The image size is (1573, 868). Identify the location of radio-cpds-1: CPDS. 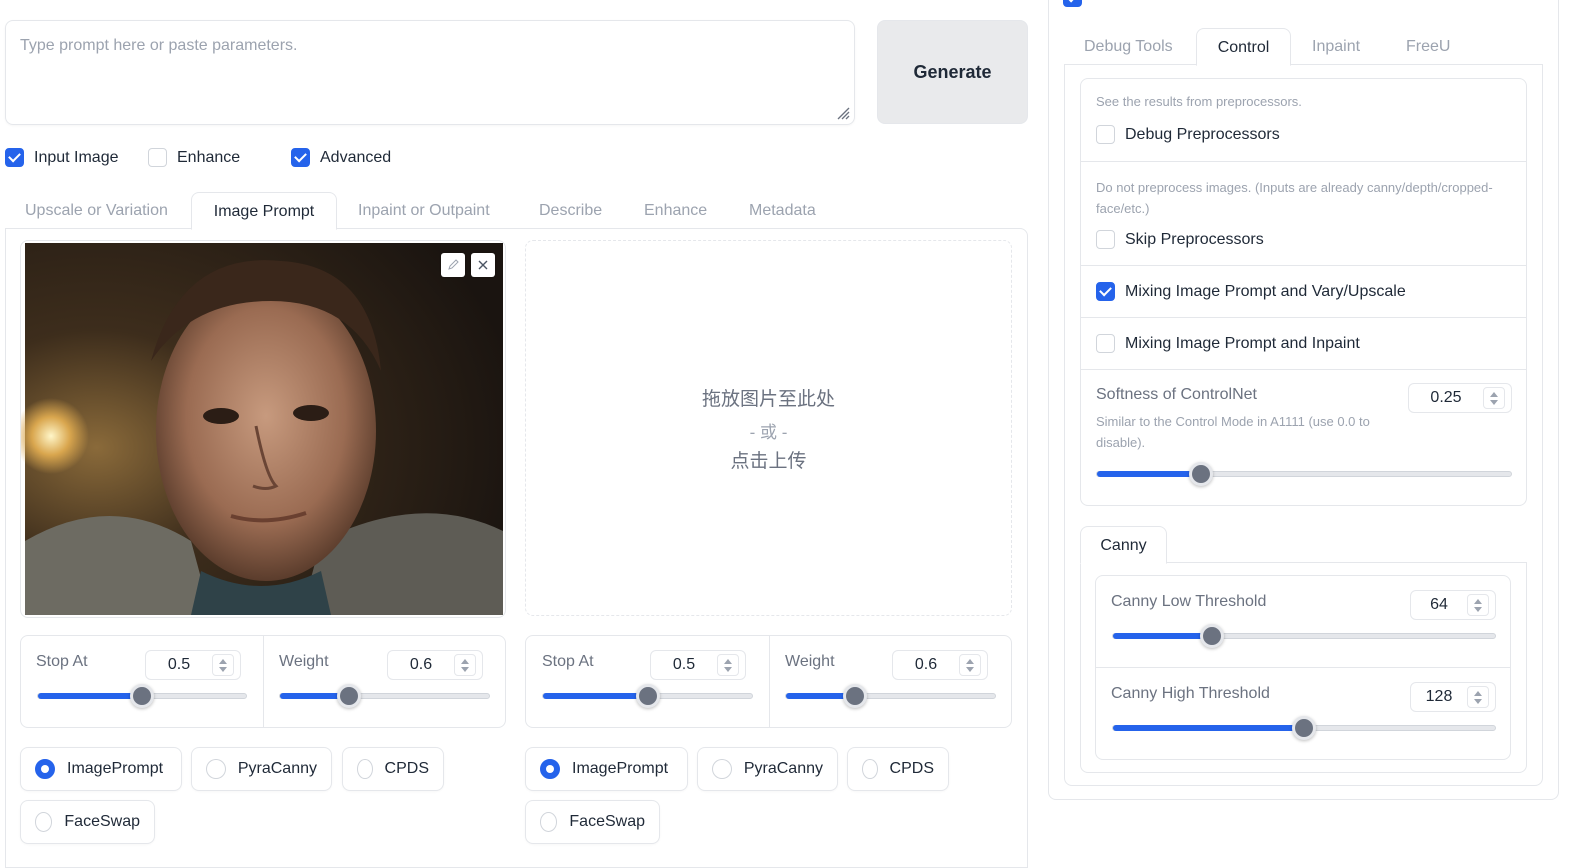
(393, 769).